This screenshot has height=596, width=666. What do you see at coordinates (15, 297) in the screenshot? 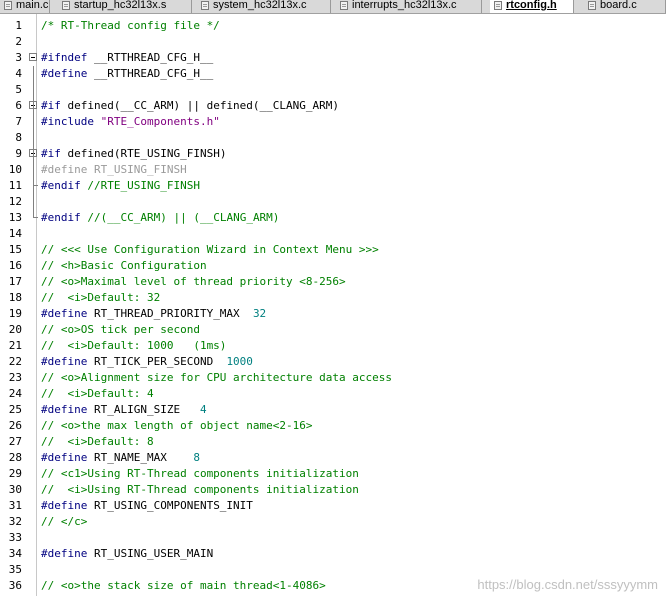
I see `line-number: 18` at bounding box center [15, 297].